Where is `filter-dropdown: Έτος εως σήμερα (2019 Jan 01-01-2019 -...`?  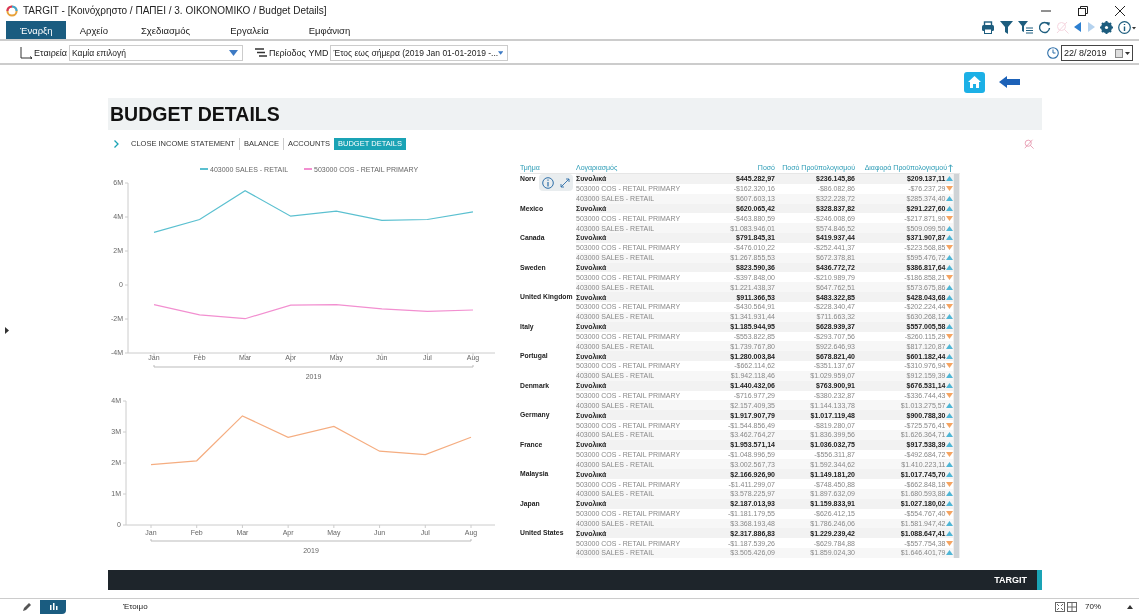
filter-dropdown: Έτος εως σήμερα (2019 Jan 01-01-2019 -... is located at coordinates (419, 53).